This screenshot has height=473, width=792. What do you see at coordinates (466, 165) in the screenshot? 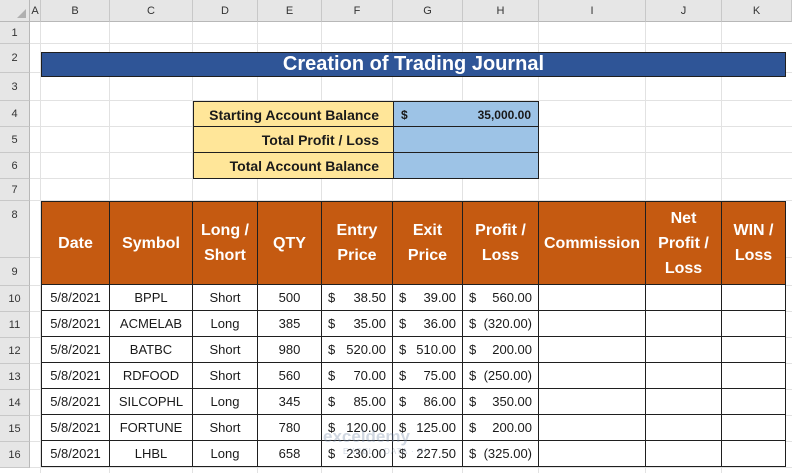
I see `total-account-balance-value` at bounding box center [466, 165].